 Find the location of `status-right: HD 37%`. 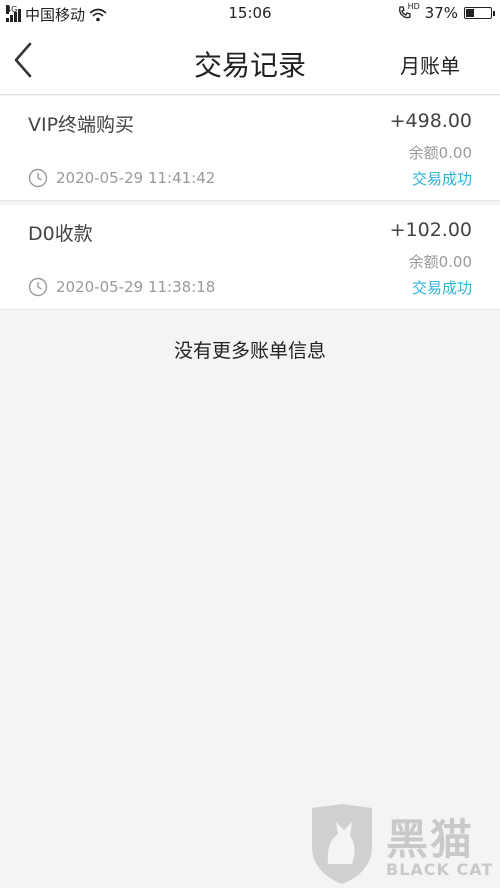

status-right: HD 37% is located at coordinates (446, 12).